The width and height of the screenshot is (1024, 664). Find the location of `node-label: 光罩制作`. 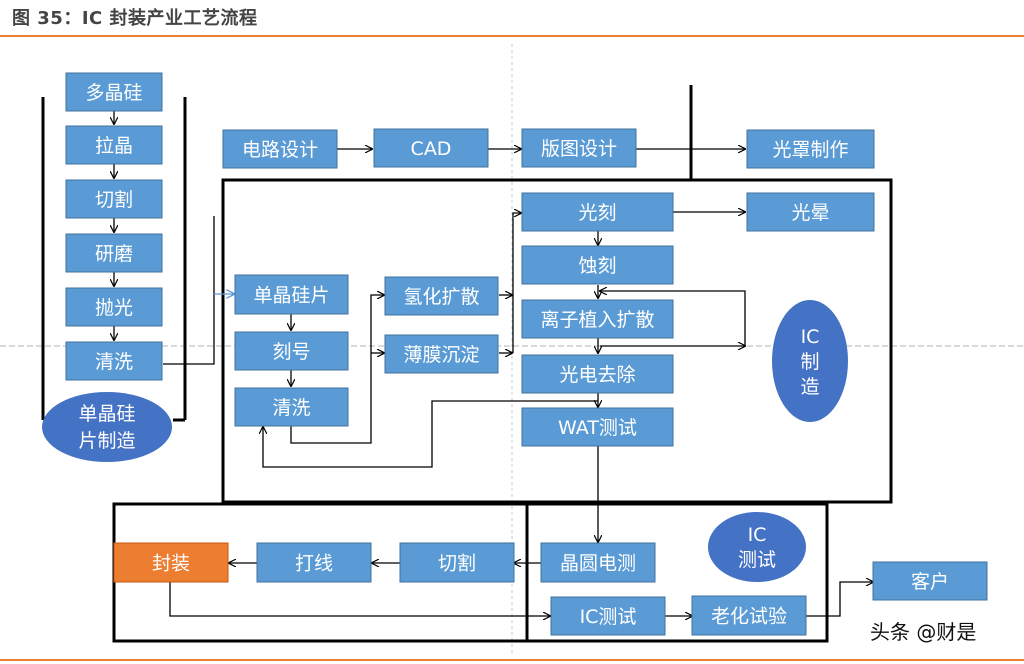

node-label: 光罩制作 is located at coordinates (810, 150).